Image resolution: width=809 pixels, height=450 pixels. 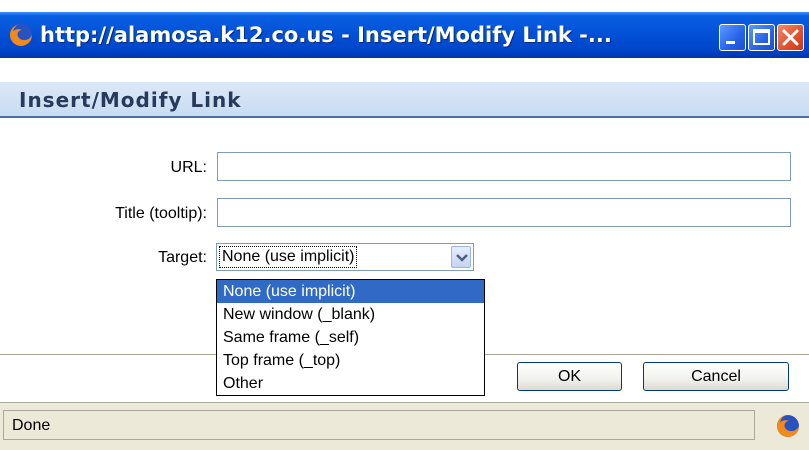 What do you see at coordinates (31, 425) in the screenshot?
I see `status-text: Done` at bounding box center [31, 425].